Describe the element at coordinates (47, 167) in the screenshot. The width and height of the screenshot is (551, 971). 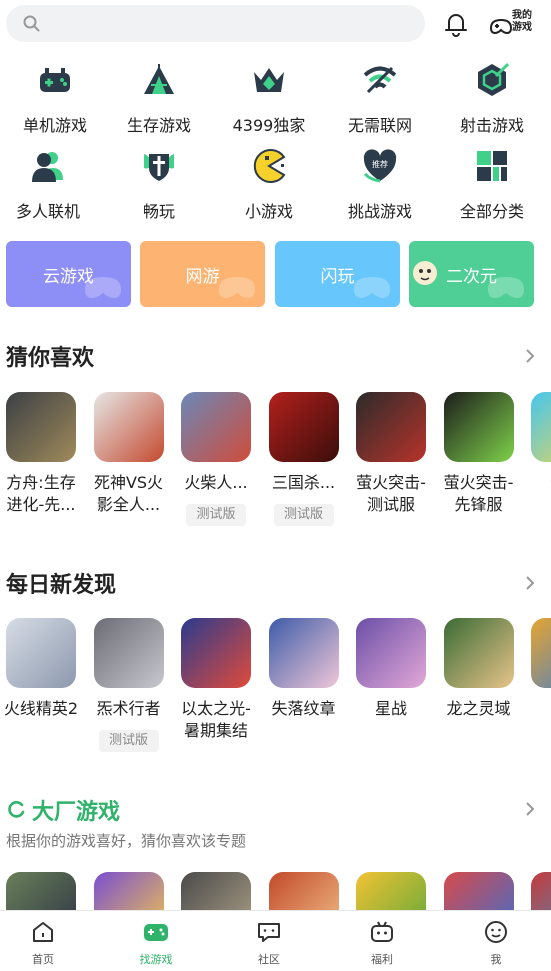
I see `multiplayer-icon` at that location.